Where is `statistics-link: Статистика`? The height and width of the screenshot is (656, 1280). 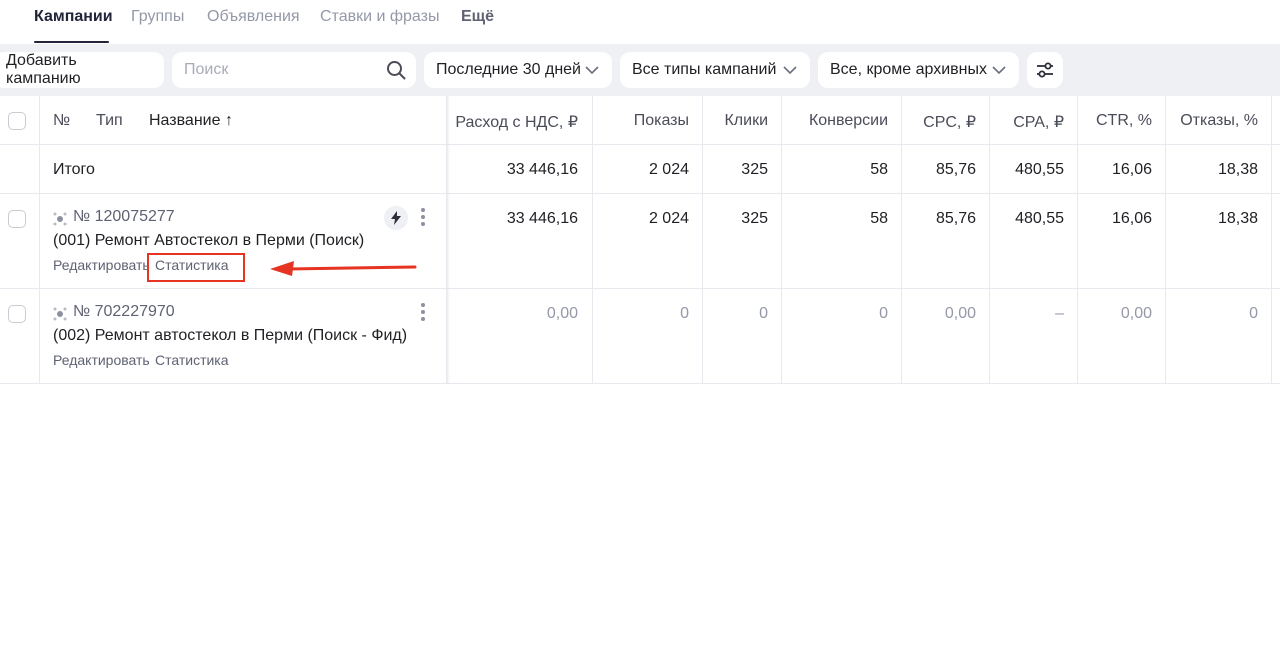 statistics-link: Статистика is located at coordinates (192, 360).